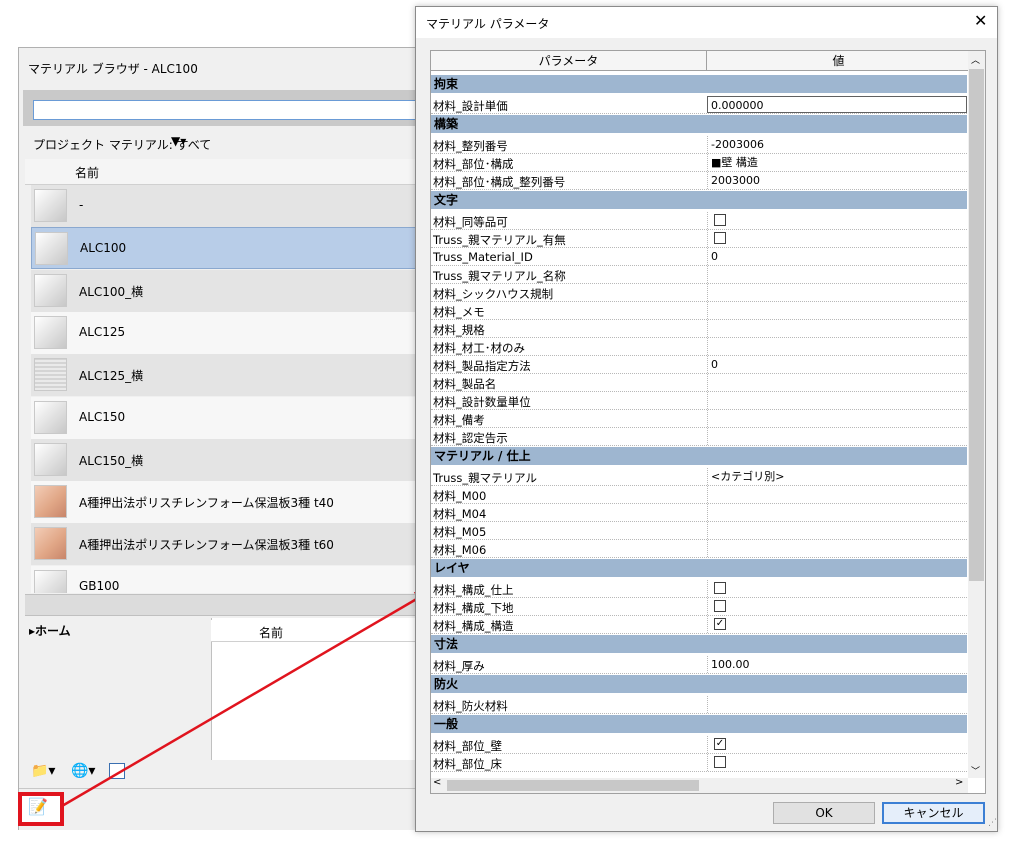 The height and width of the screenshot is (843, 1014). I want to click on parameter-row: 材料_M05, so click(699, 531).